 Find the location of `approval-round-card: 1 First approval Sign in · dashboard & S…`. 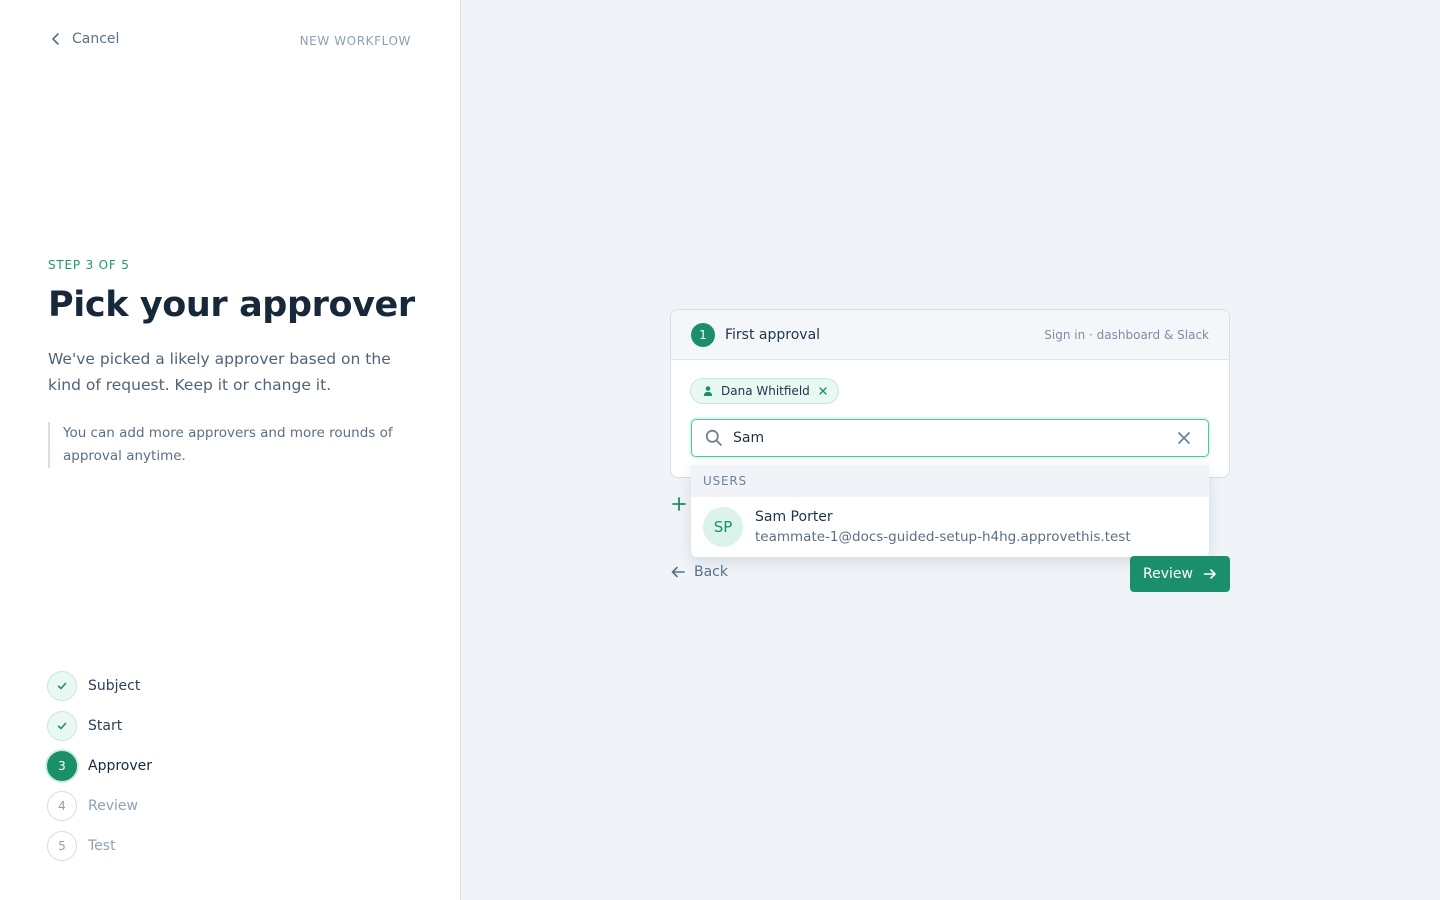

approval-round-card: 1 First approval Sign in · dashboard & S… is located at coordinates (950, 393).